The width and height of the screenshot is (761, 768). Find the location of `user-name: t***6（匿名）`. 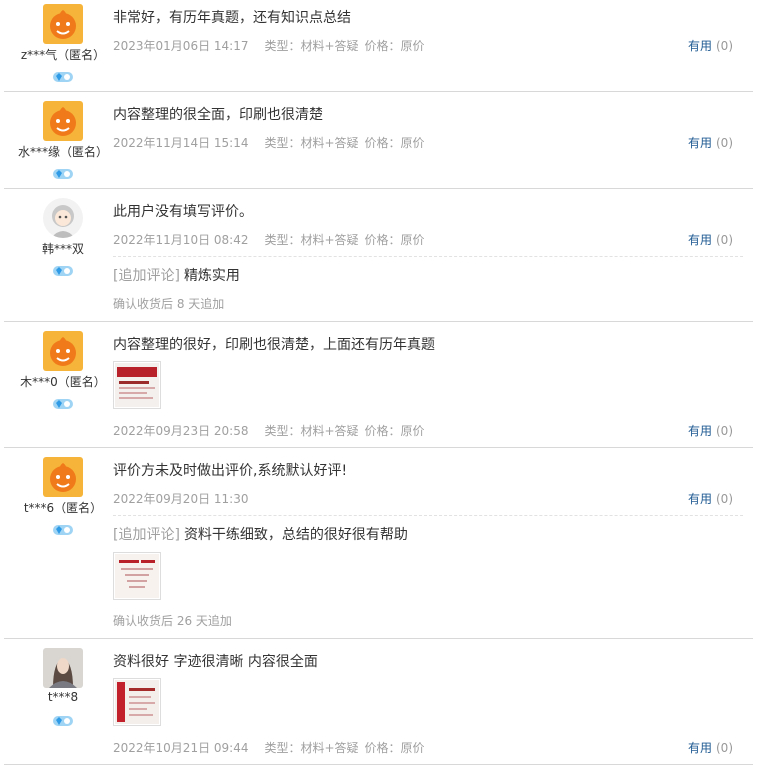

user-name: t***6（匿名） is located at coordinates (63, 508).